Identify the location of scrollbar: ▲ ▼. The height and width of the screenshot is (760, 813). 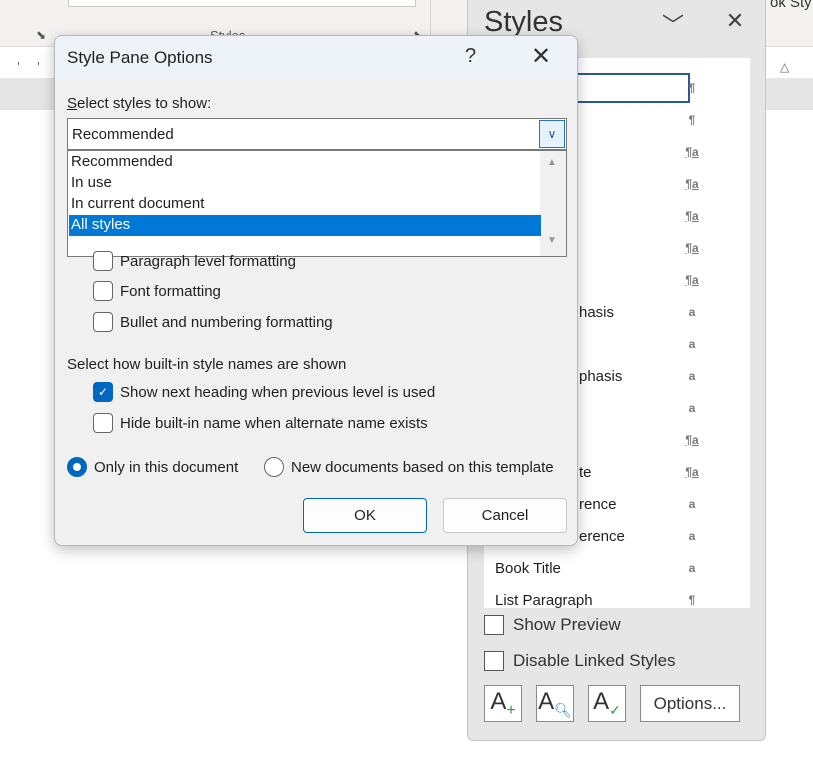
(553, 203).